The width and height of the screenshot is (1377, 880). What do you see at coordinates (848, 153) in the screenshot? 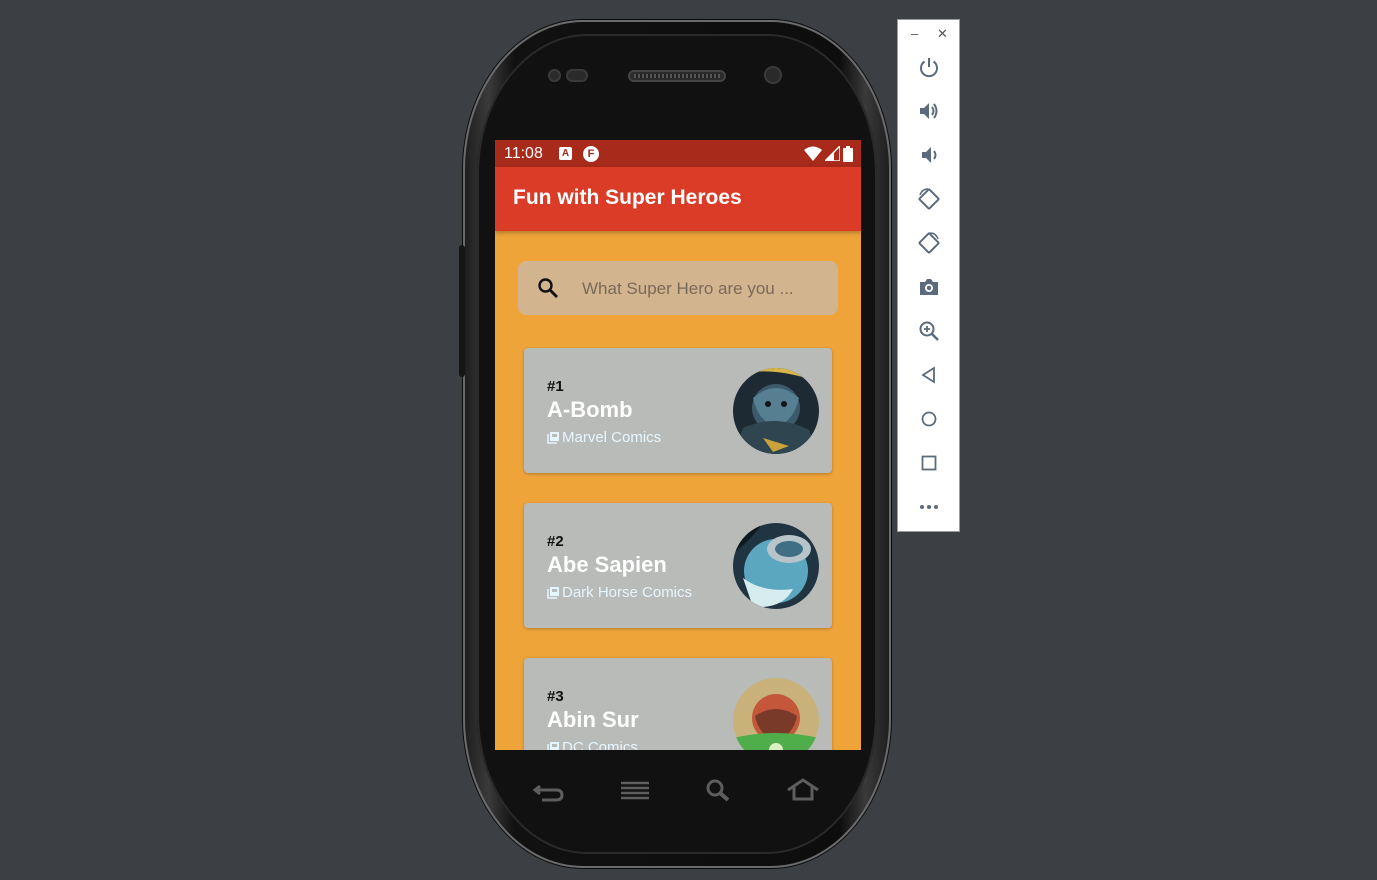
I see `battery-icon` at bounding box center [848, 153].